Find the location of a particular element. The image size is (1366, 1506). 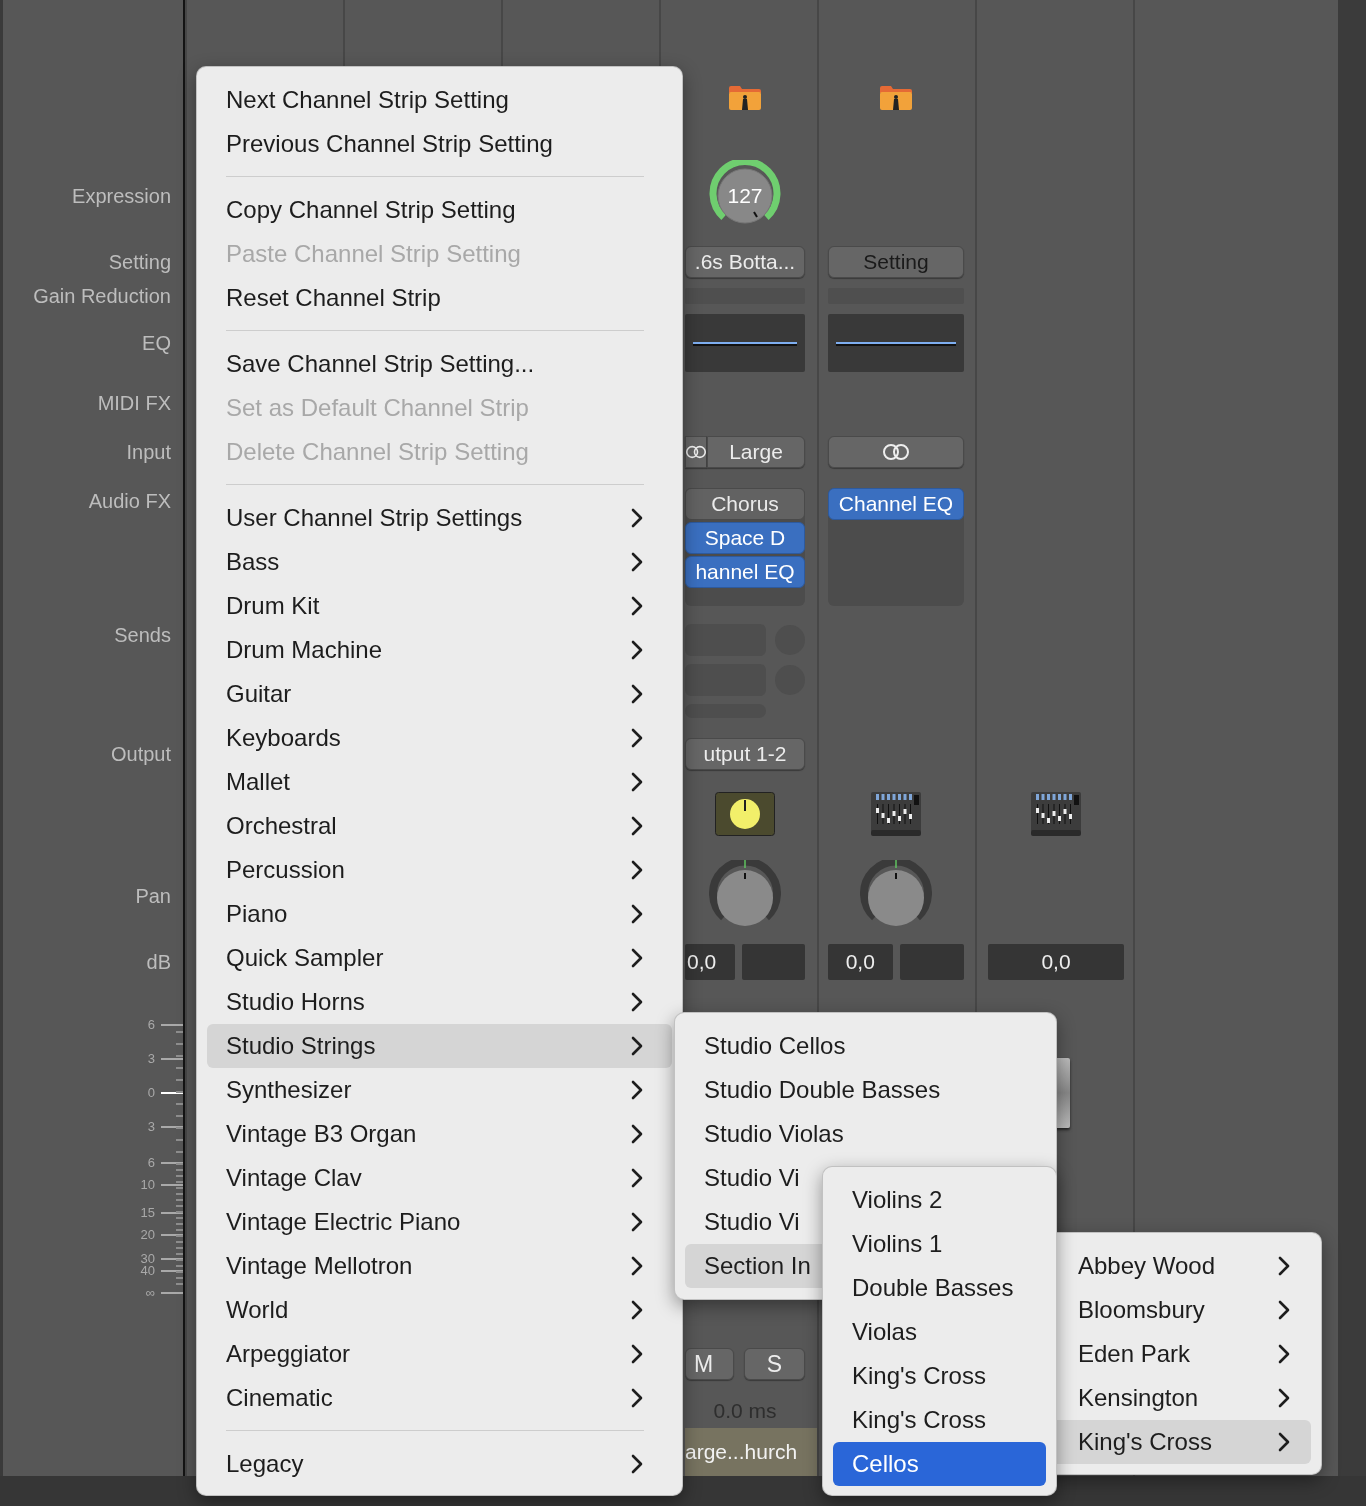

menu-item: Copy Channel Strip Setting is located at coordinates (439, 210).